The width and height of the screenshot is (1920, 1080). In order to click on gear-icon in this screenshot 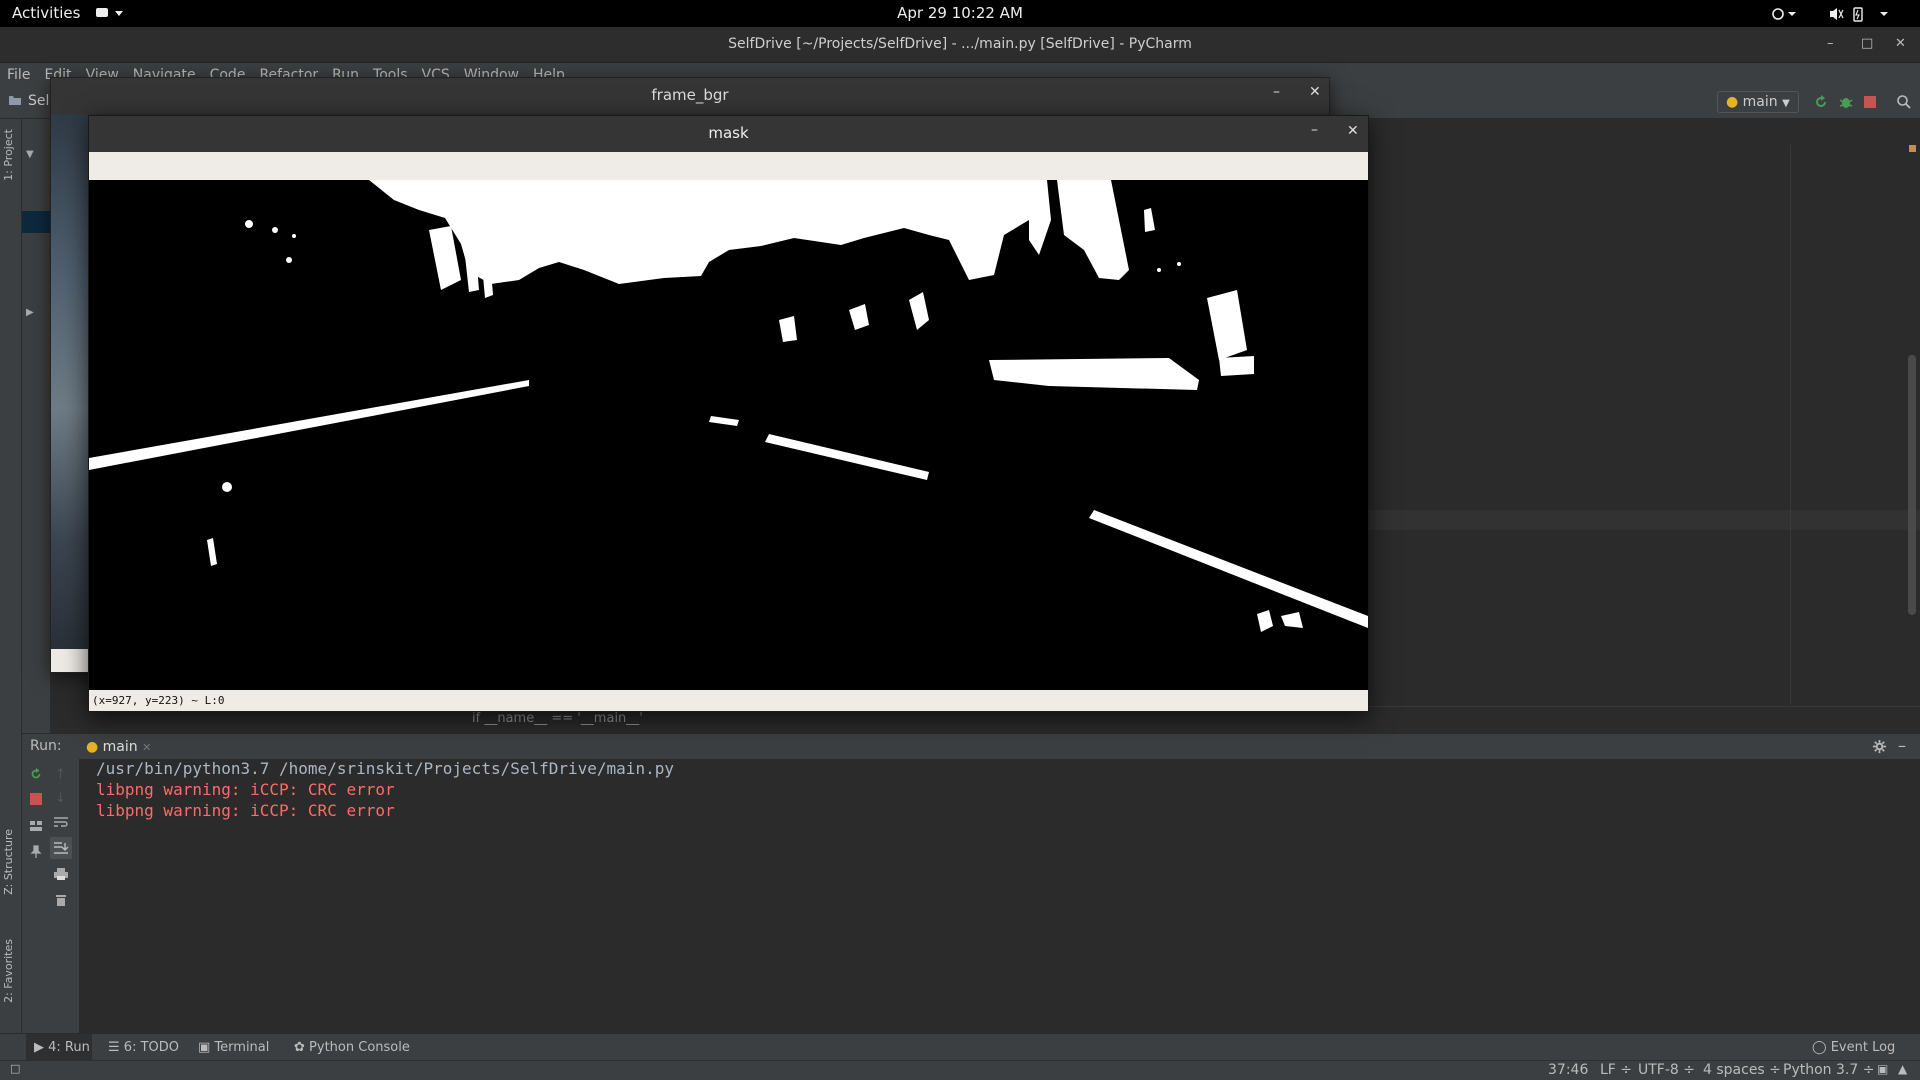, I will do `click(1879, 746)`.